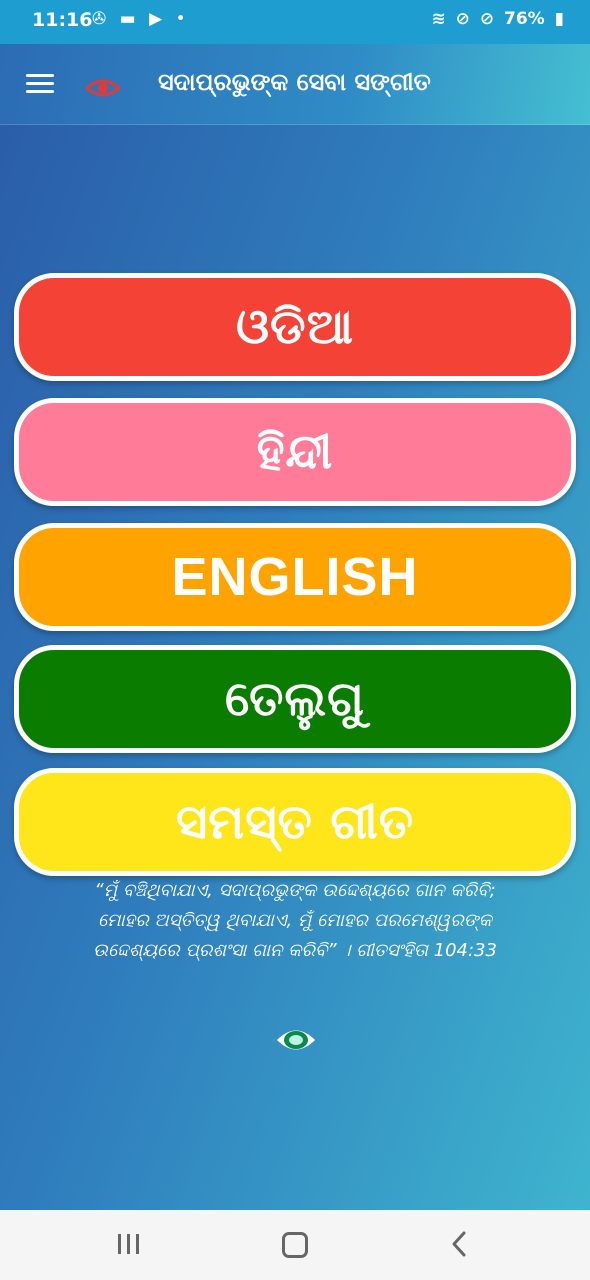 This screenshot has height=1280, width=590. I want to click on odia-button: ଓଡିଆ, so click(295, 327).